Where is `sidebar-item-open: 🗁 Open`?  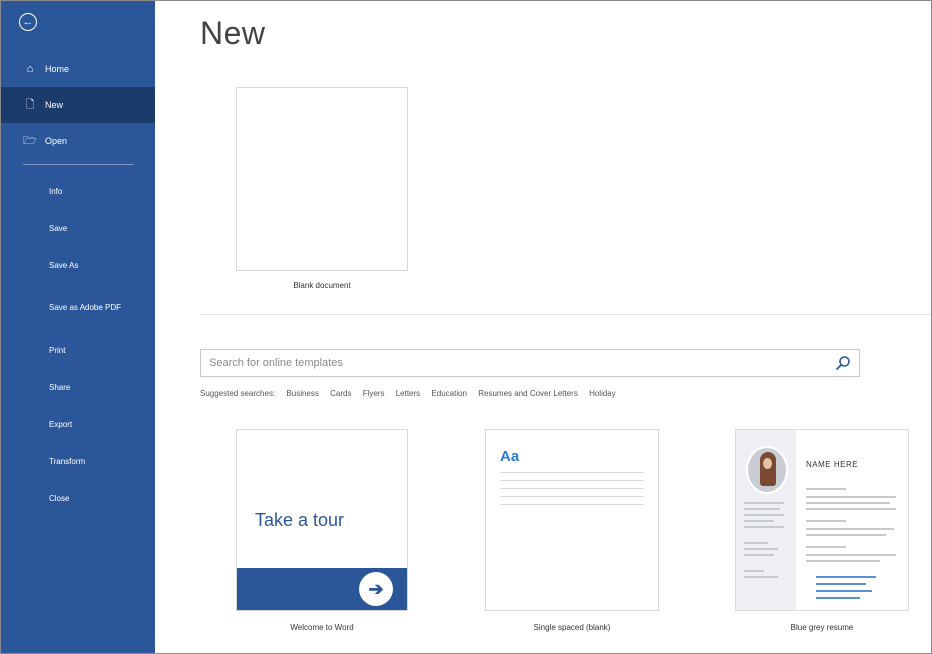
sidebar-item-open: 🗁 Open is located at coordinates (78, 141).